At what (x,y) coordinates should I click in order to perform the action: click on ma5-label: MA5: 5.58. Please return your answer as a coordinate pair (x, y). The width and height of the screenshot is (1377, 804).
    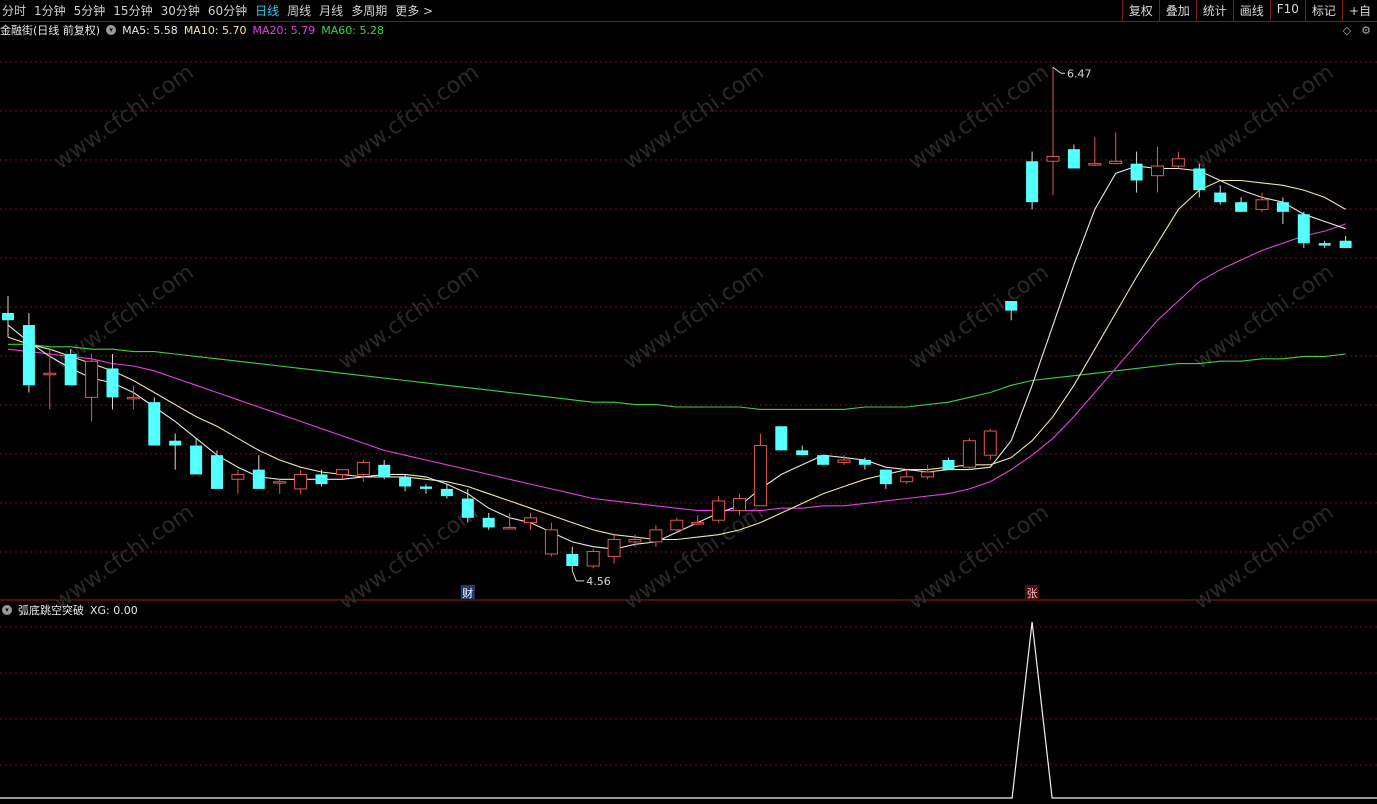
    Looking at the image, I should click on (150, 30).